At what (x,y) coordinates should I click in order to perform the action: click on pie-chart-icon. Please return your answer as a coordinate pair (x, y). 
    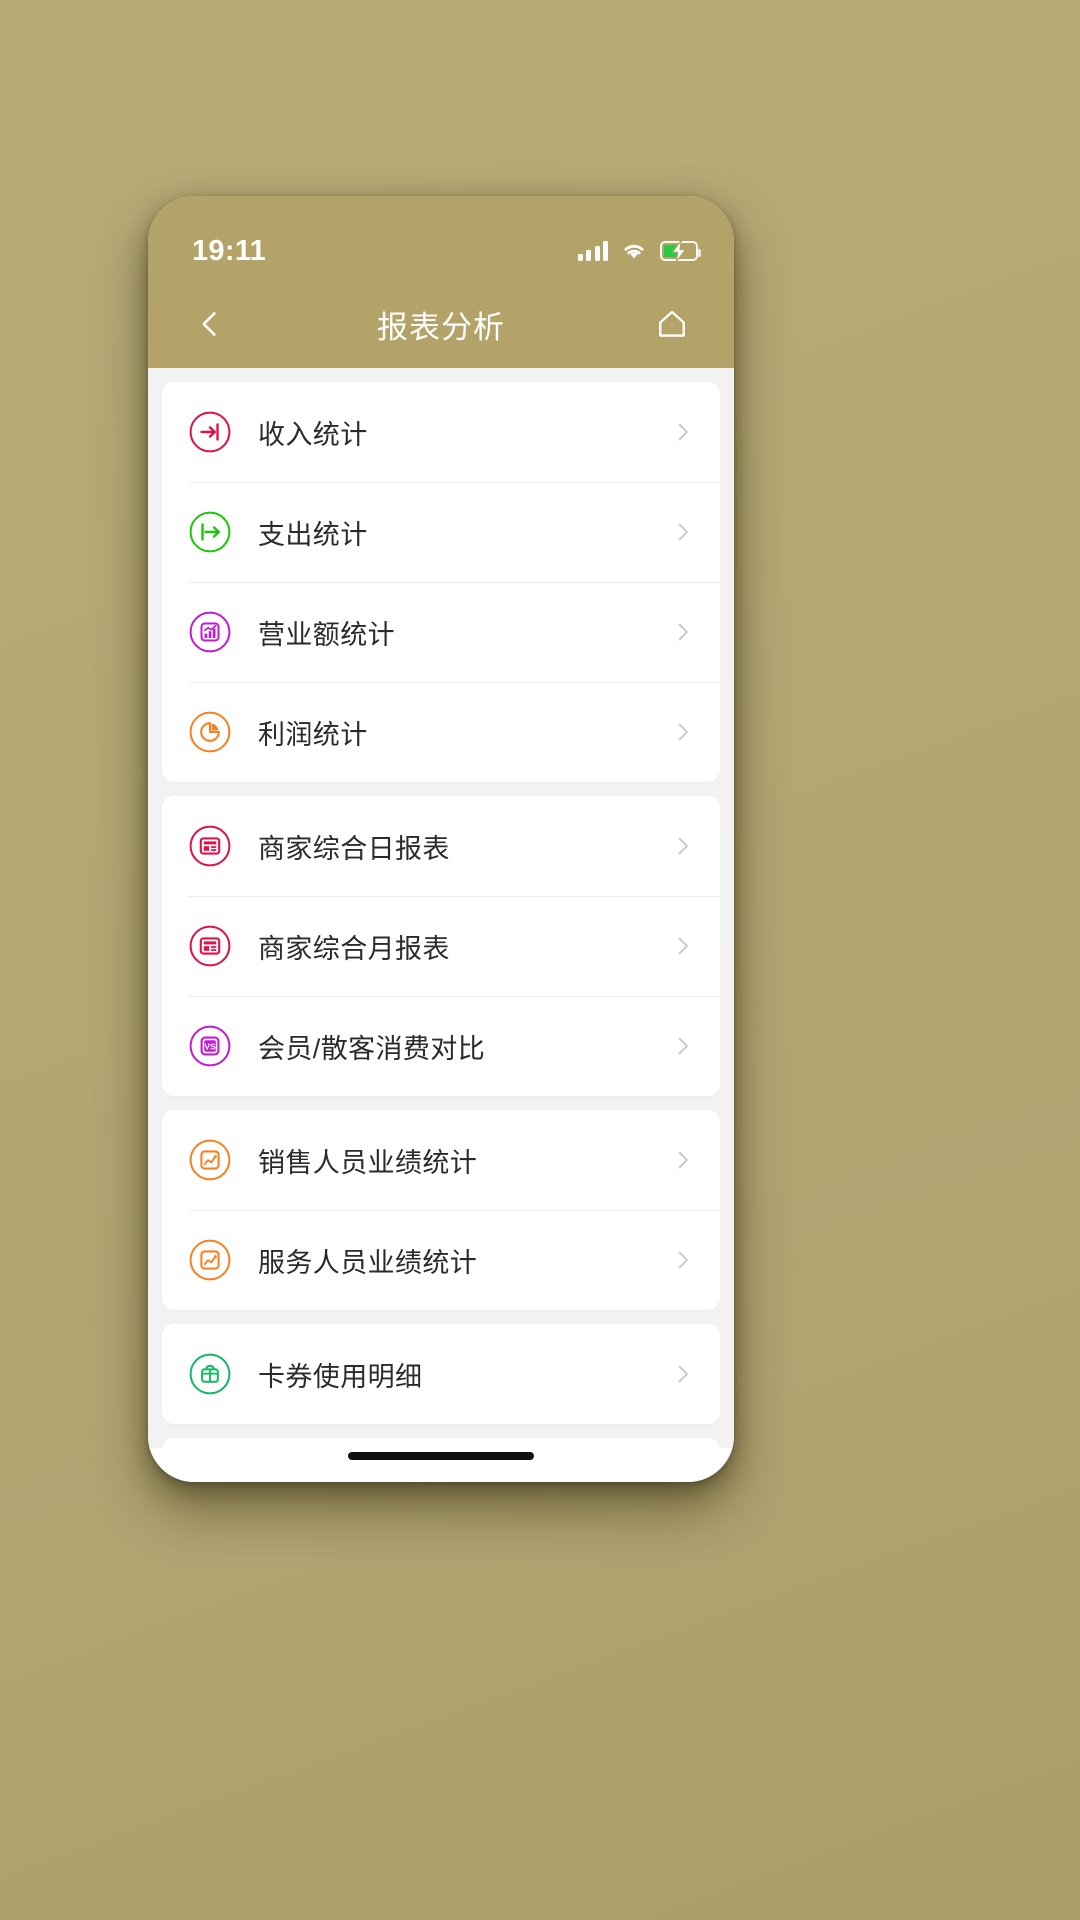
    Looking at the image, I should click on (210, 732).